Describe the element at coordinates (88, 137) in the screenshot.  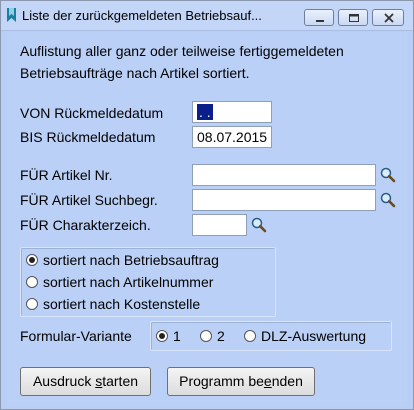
I see `bis-date-label: BIS Rückmeldedatum` at that location.